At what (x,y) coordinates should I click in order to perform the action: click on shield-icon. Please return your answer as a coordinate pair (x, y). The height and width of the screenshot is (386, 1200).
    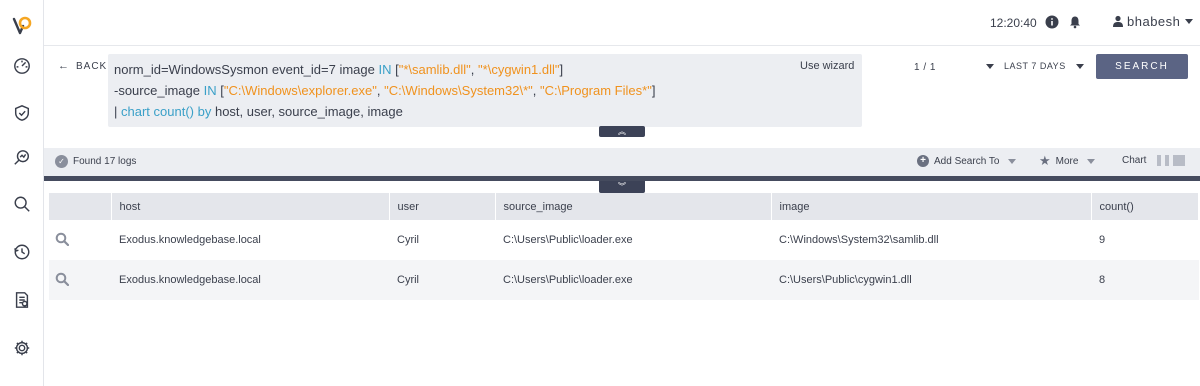
    Looking at the image, I should click on (22, 113).